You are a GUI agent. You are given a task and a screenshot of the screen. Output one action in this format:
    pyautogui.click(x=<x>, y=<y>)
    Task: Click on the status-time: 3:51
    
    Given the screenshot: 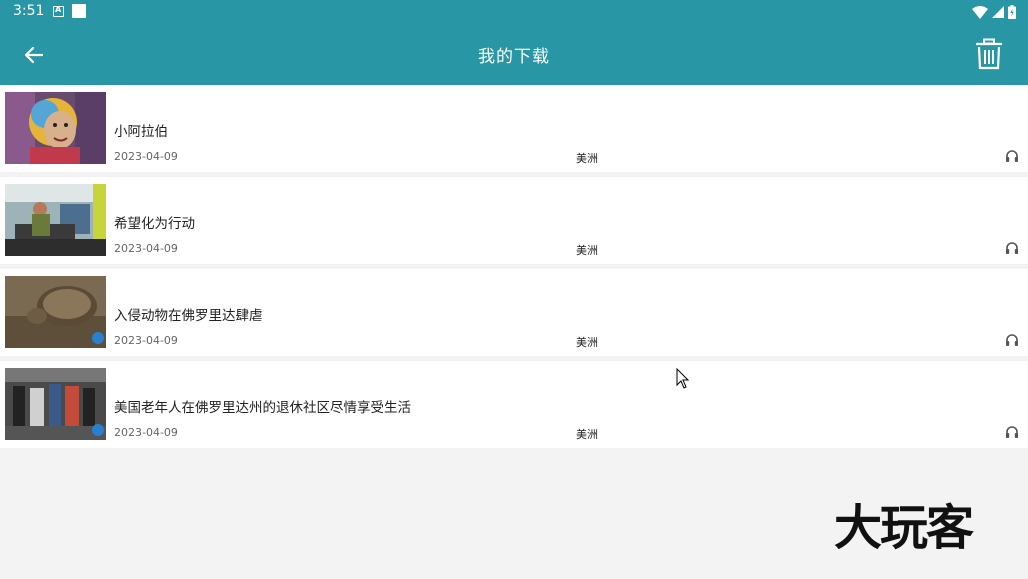 What is the action you would take?
    pyautogui.click(x=29, y=11)
    